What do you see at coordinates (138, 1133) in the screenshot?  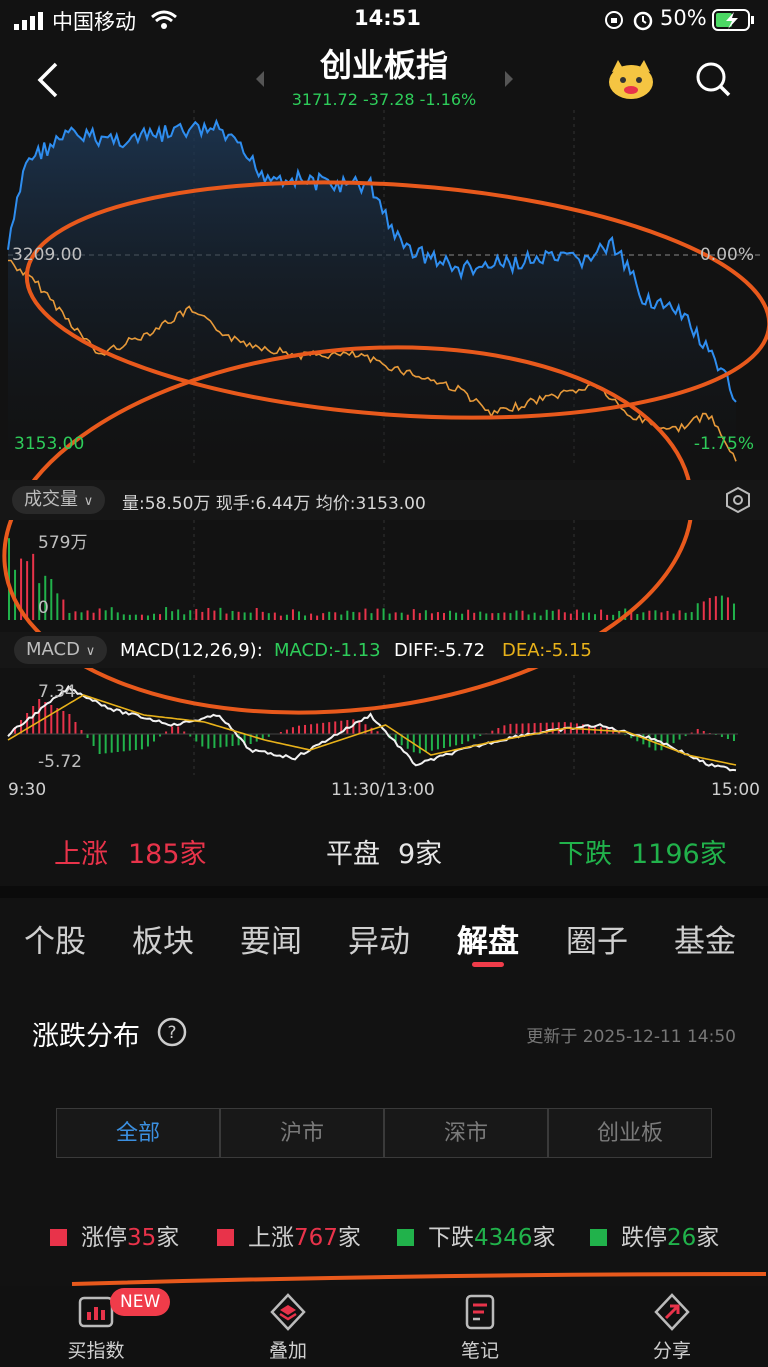 I see `segment-all: 全部` at bounding box center [138, 1133].